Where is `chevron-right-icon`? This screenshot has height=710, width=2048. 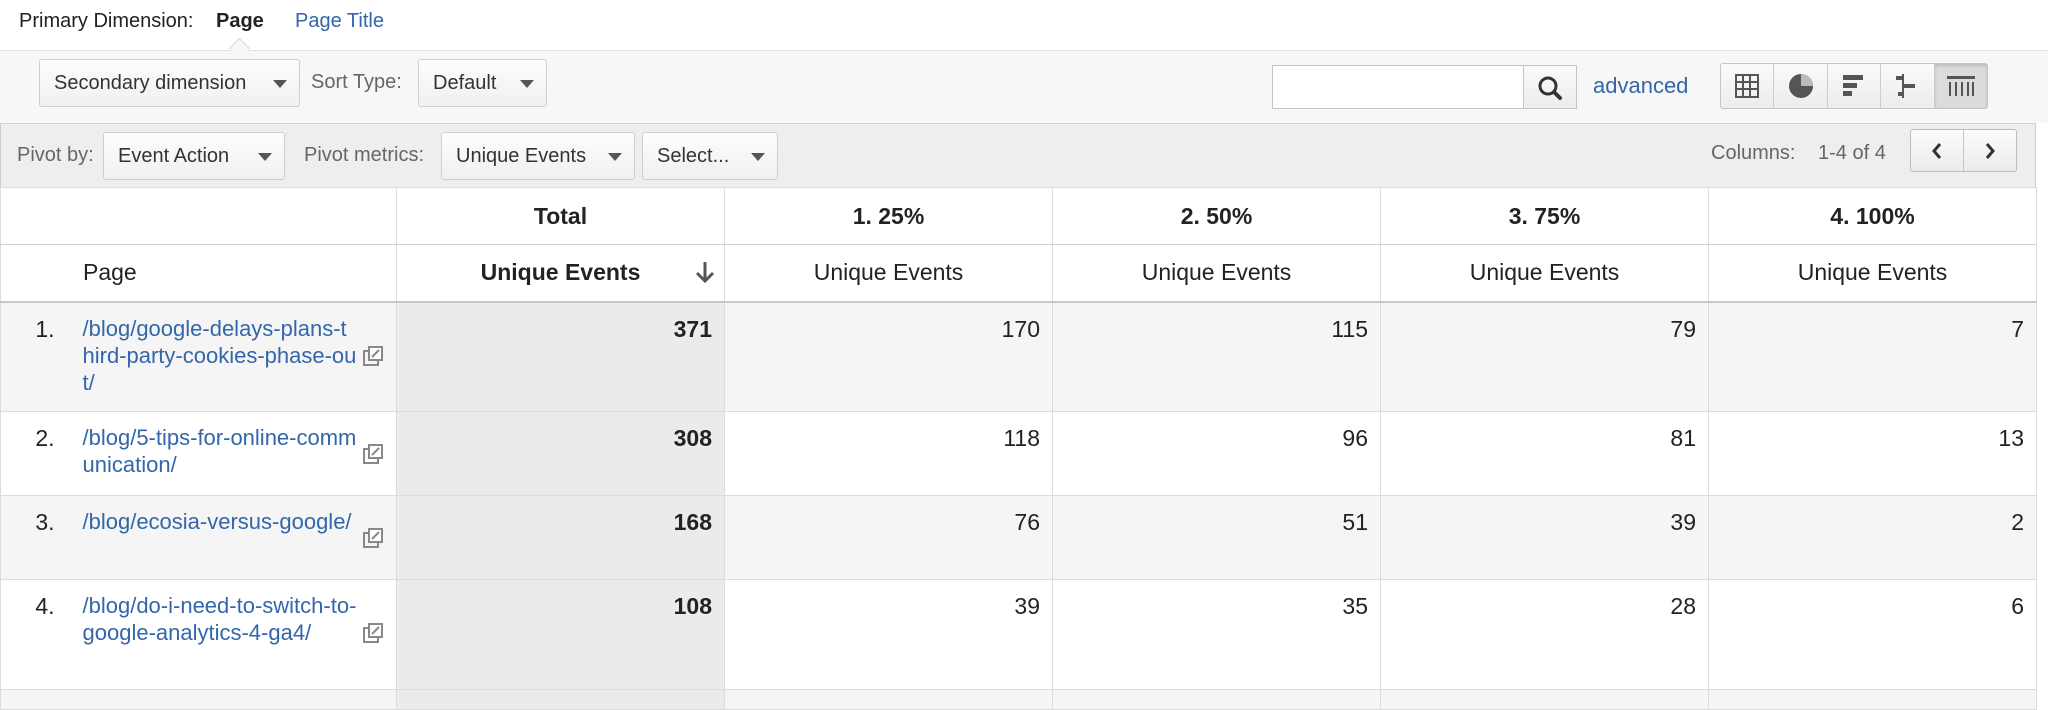
chevron-right-icon is located at coordinates (1990, 150).